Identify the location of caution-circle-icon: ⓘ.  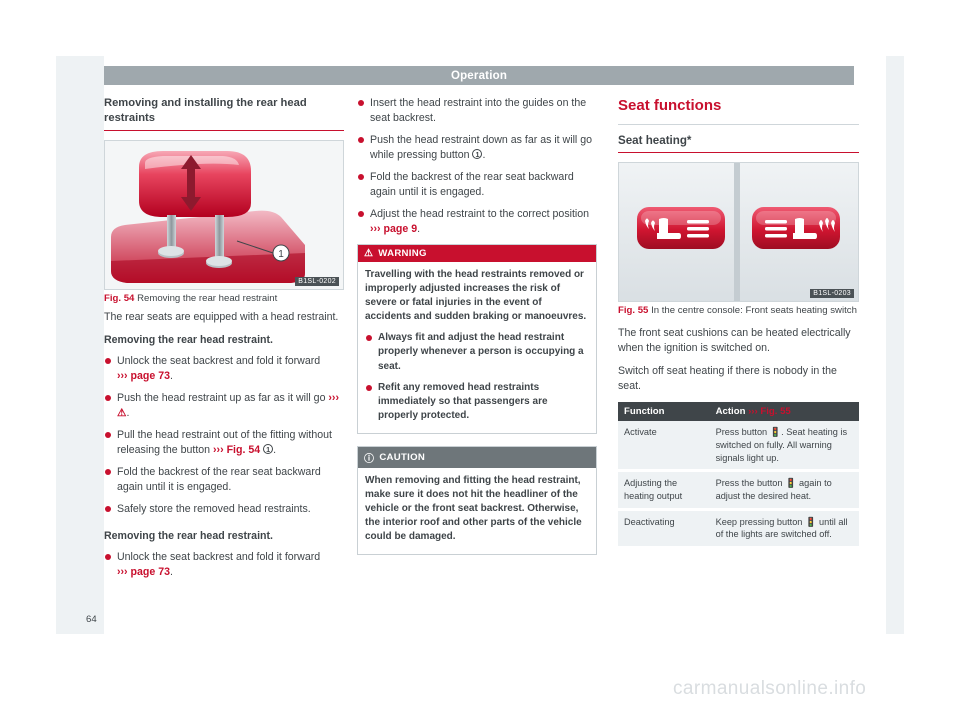
(369, 460).